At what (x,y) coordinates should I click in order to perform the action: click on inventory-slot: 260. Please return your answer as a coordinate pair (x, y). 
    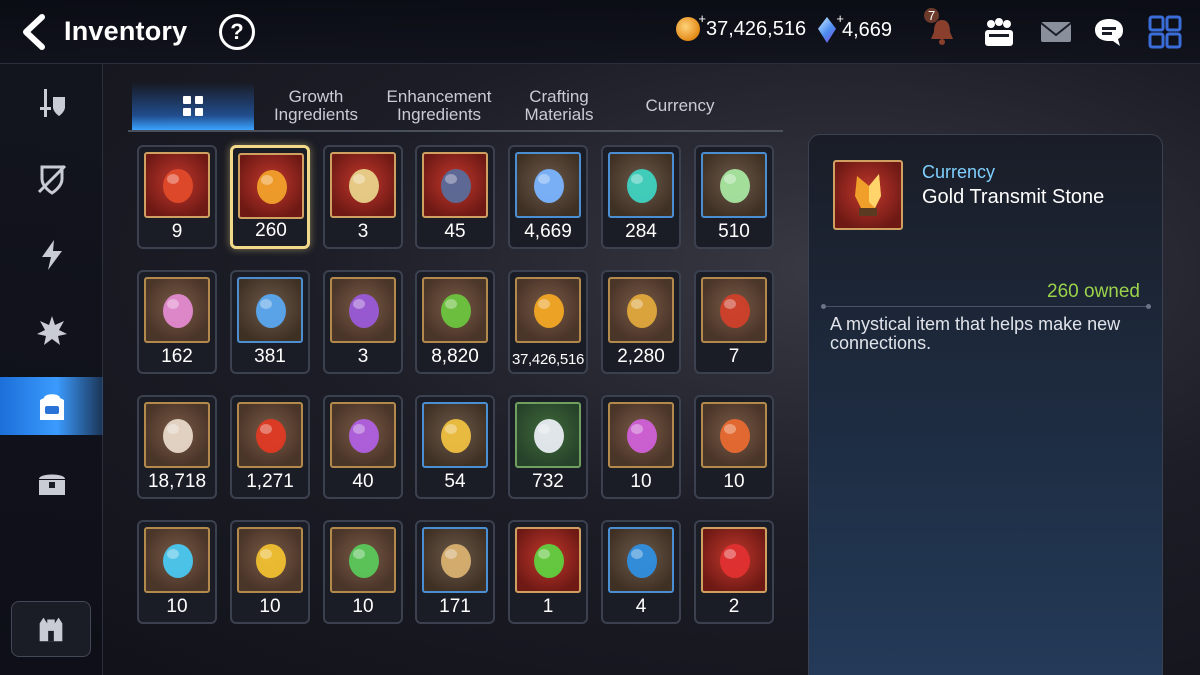
    Looking at the image, I should click on (270, 197).